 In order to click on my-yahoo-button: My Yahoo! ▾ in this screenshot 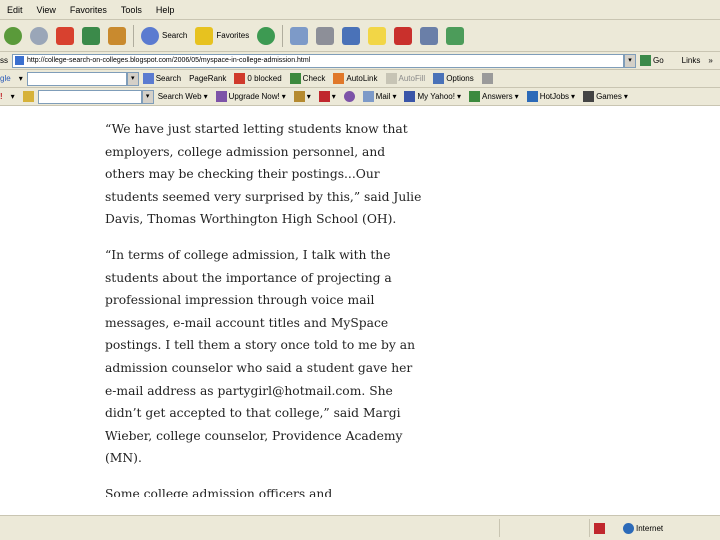, I will do `click(432, 96)`.